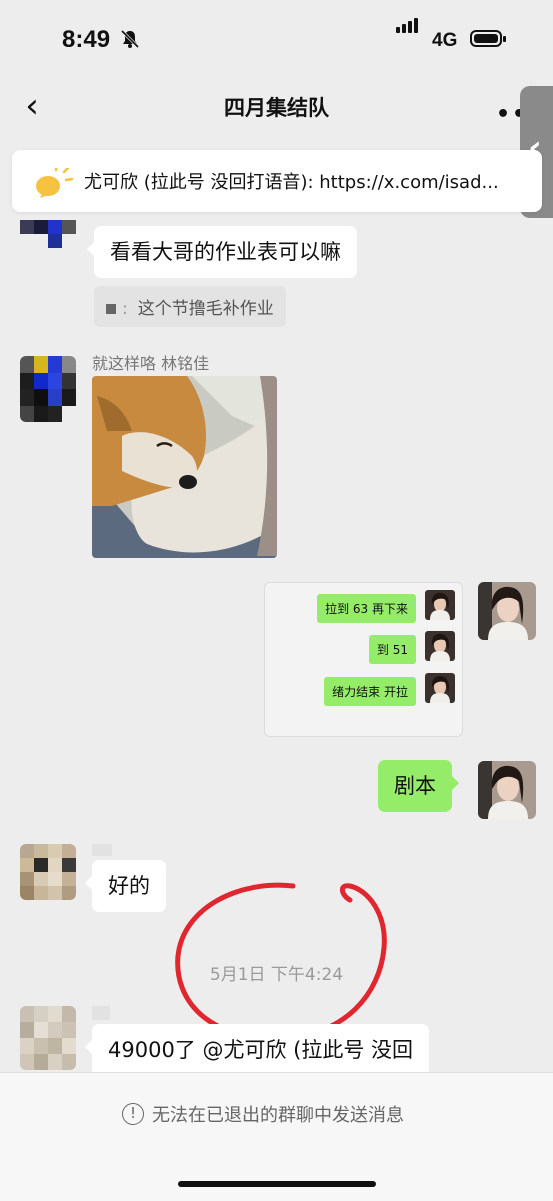 The width and height of the screenshot is (553, 1201). I want to click on message-bubble: 49000了 @尤可欣 (拉此号 没回, so click(257, 1048).